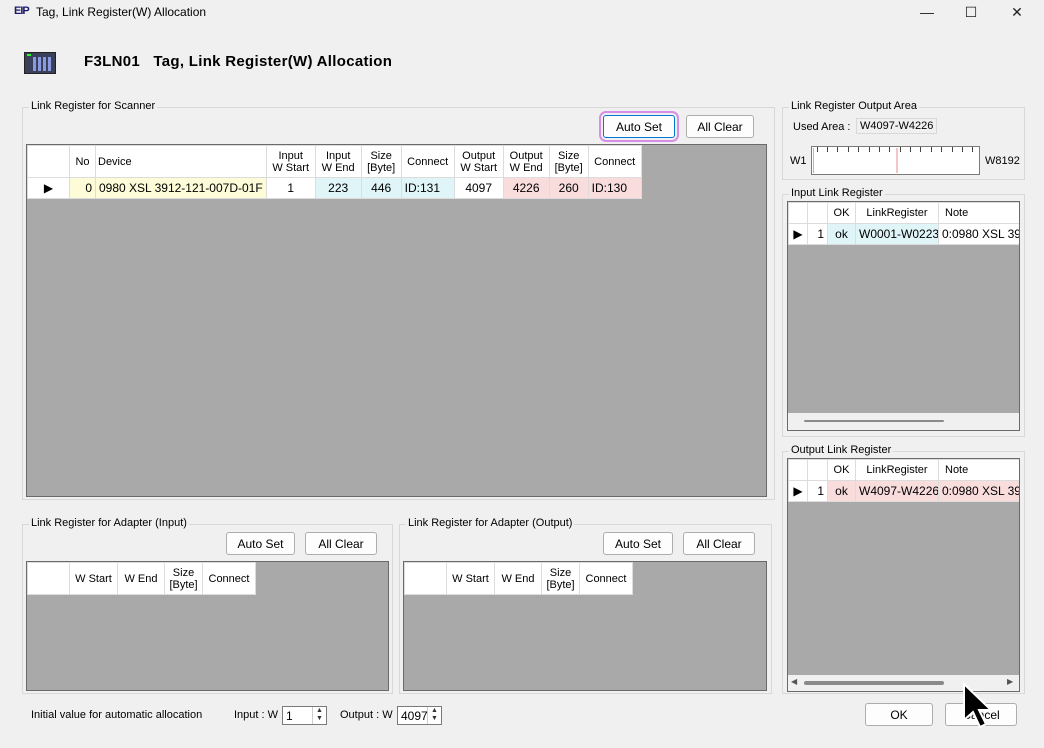 Image resolution: width=1044 pixels, height=748 pixels. What do you see at coordinates (341, 543) in the screenshot?
I see `adapter-input-all-clear-button: All Clear` at bounding box center [341, 543].